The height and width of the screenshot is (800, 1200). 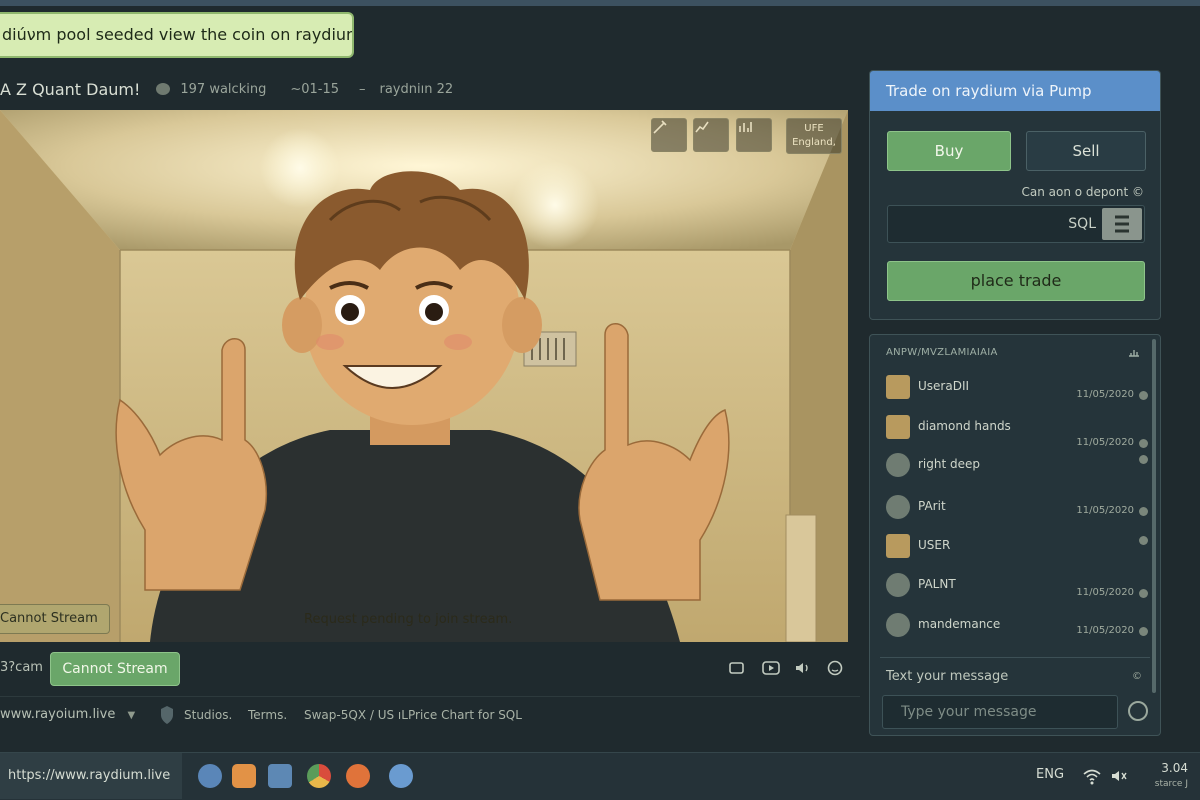 I want to click on chat-message: UseraDII 11/05/2020, so click(x=1017, y=388).